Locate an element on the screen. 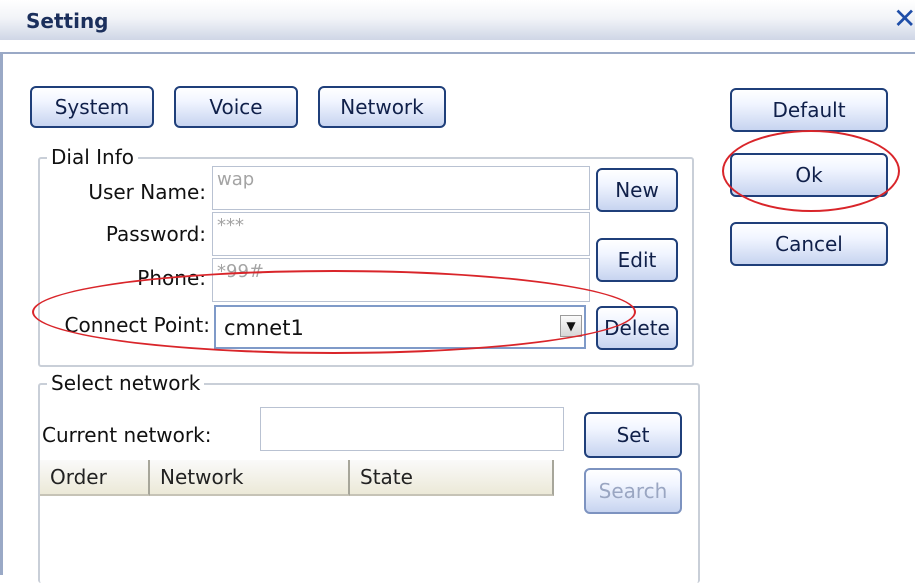  highlight-ellipse-connect-point is located at coordinates (334, 312).